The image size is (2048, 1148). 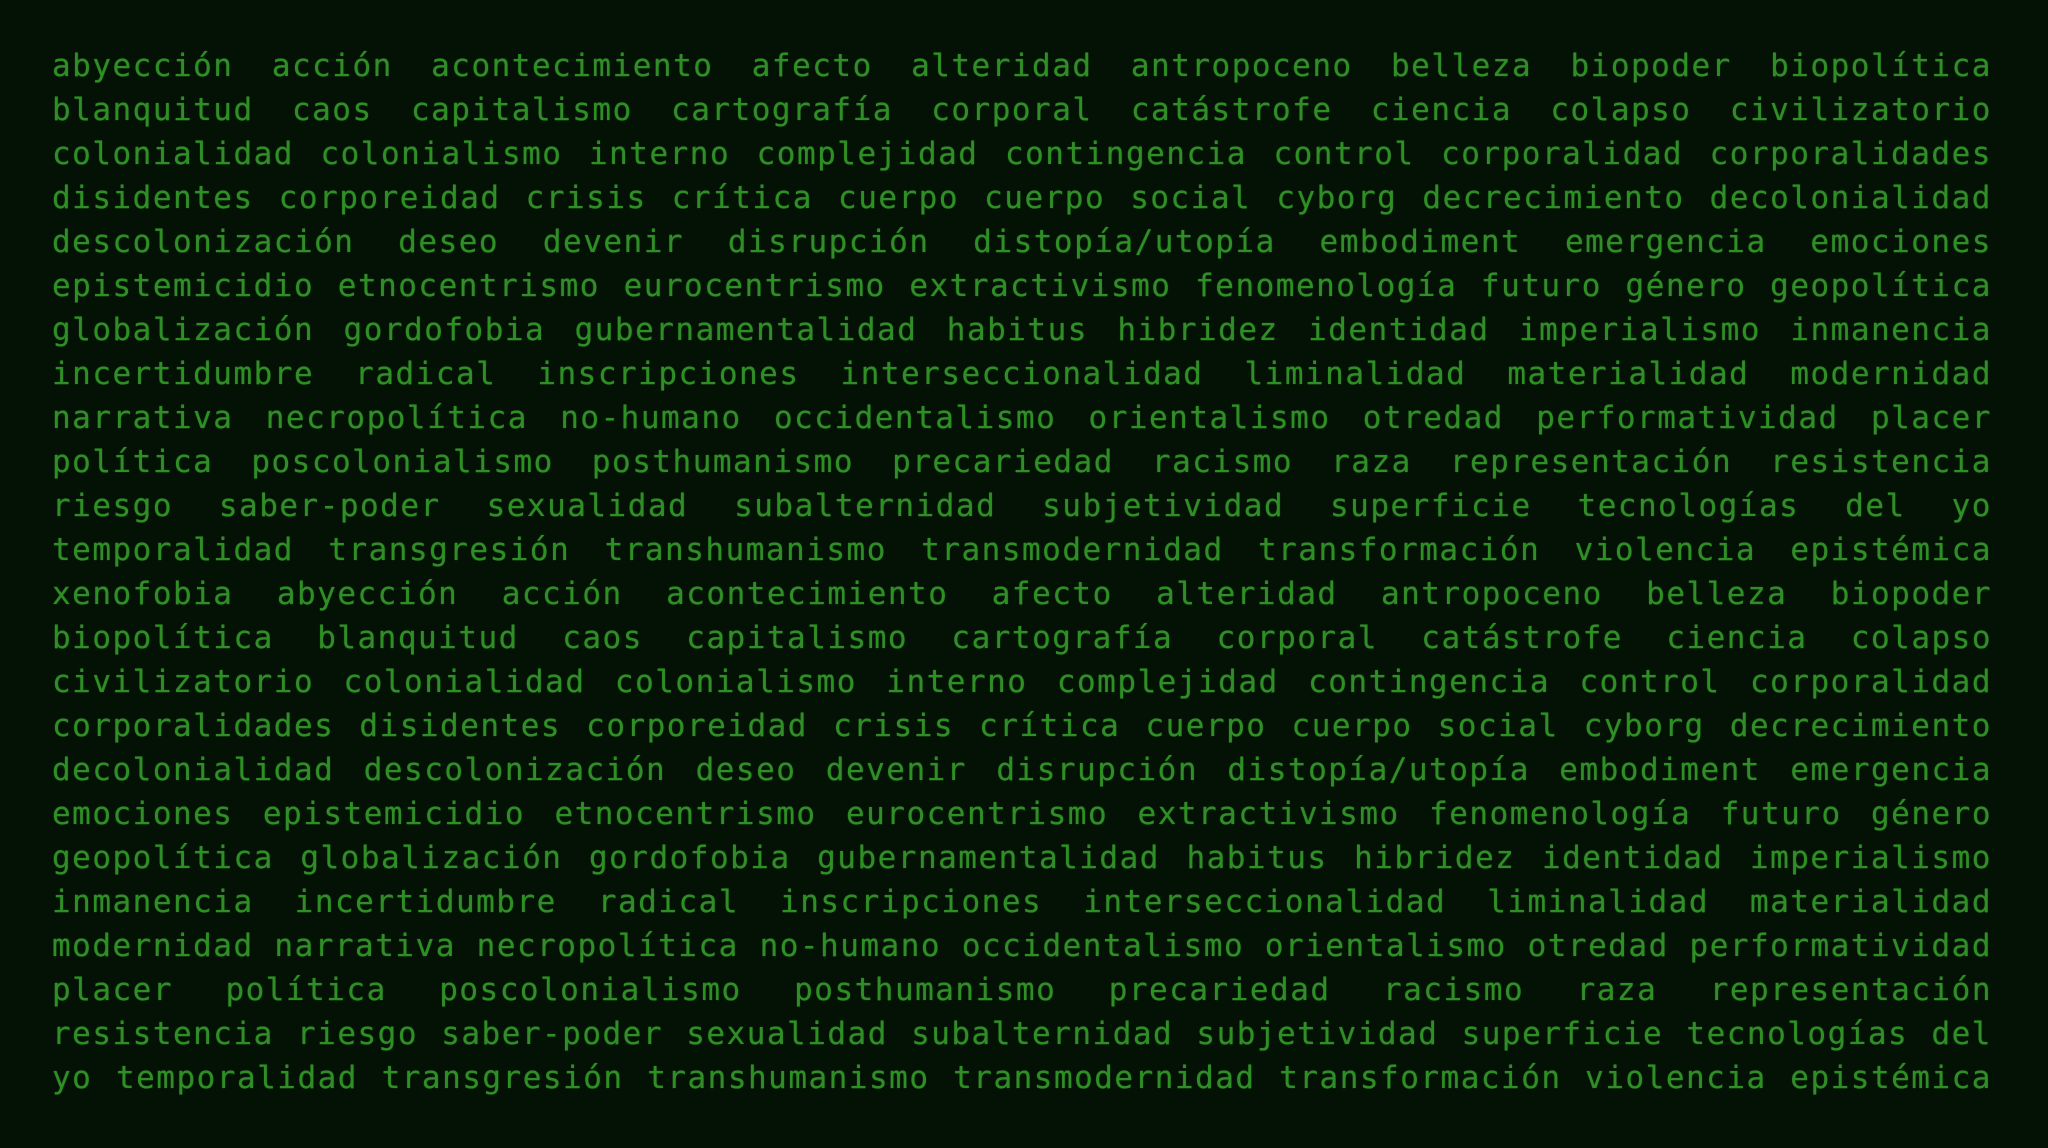 What do you see at coordinates (1431, 506) in the screenshot?
I see `word: superficie` at bounding box center [1431, 506].